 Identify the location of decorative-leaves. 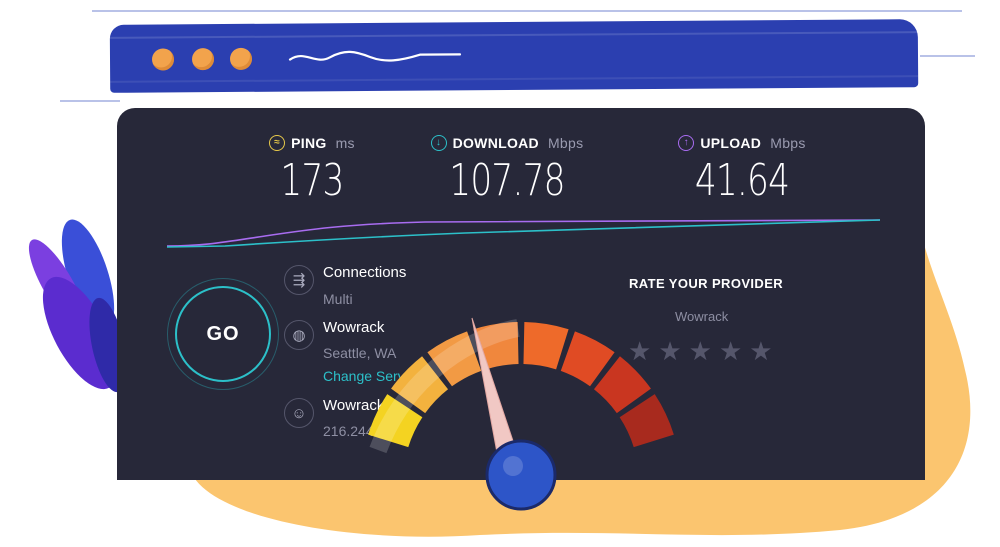
(77, 306).